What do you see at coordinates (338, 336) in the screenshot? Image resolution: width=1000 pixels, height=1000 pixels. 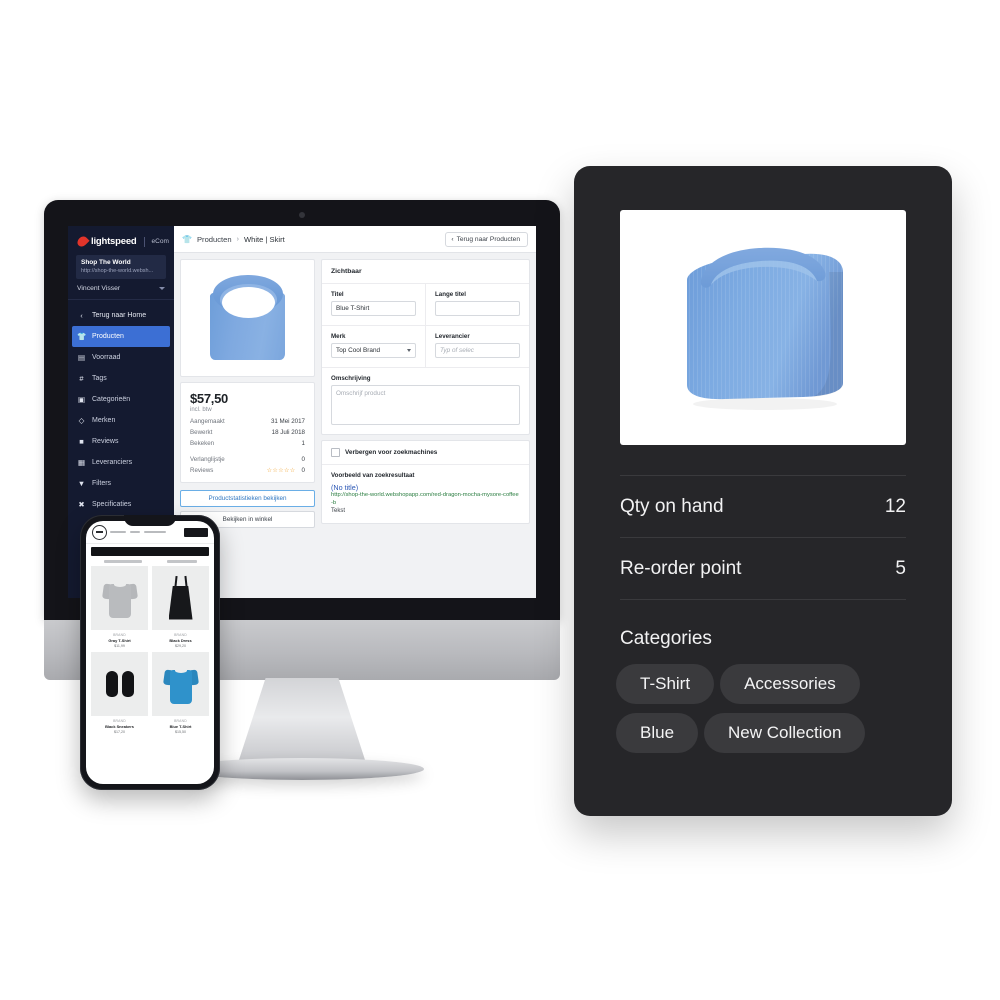 I see `field-label: Merk` at bounding box center [338, 336].